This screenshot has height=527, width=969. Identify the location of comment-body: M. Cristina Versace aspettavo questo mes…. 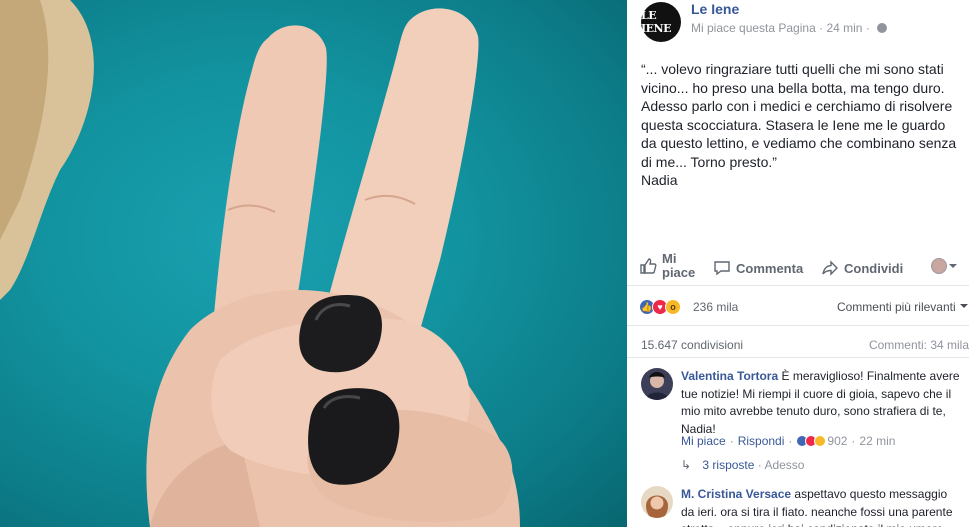
(822, 506).